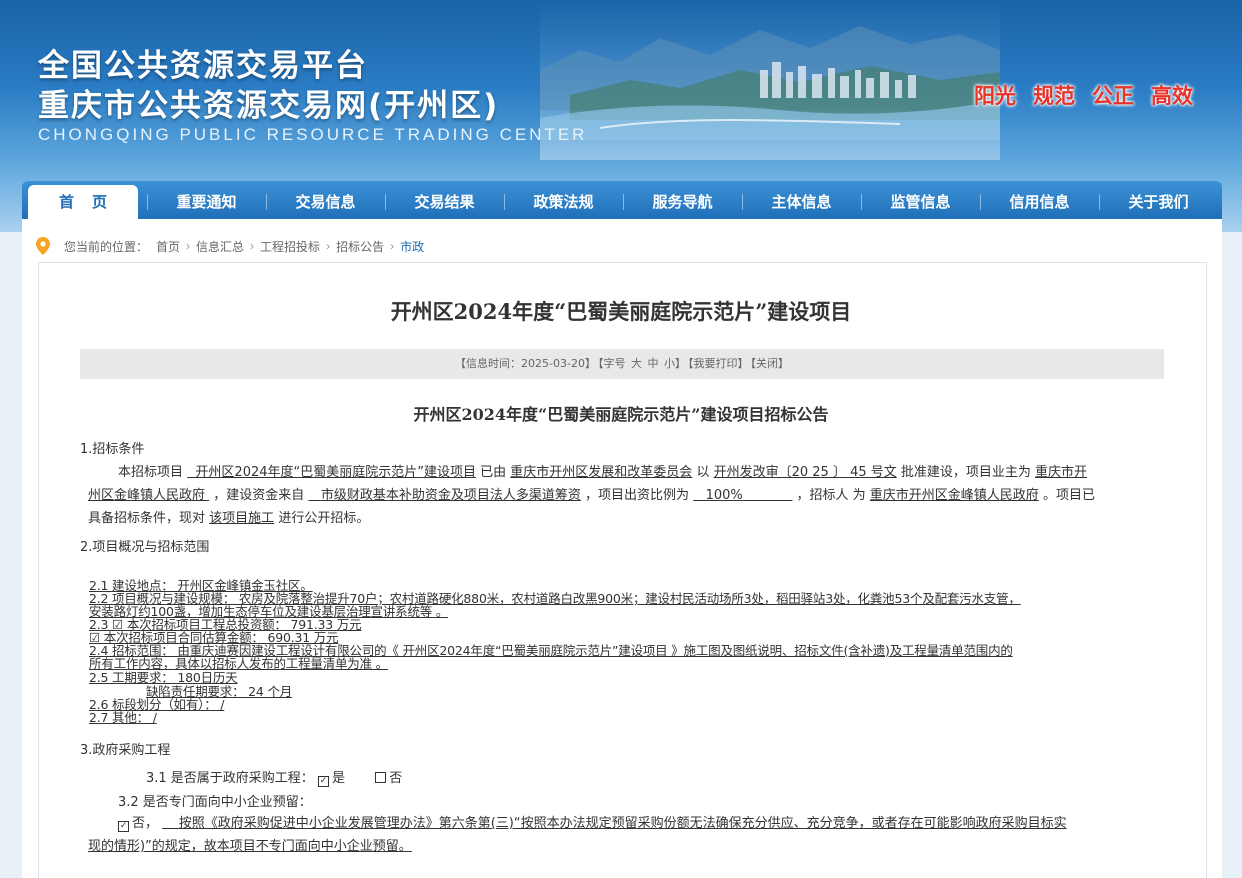  I want to click on text: 以, so click(703, 472).